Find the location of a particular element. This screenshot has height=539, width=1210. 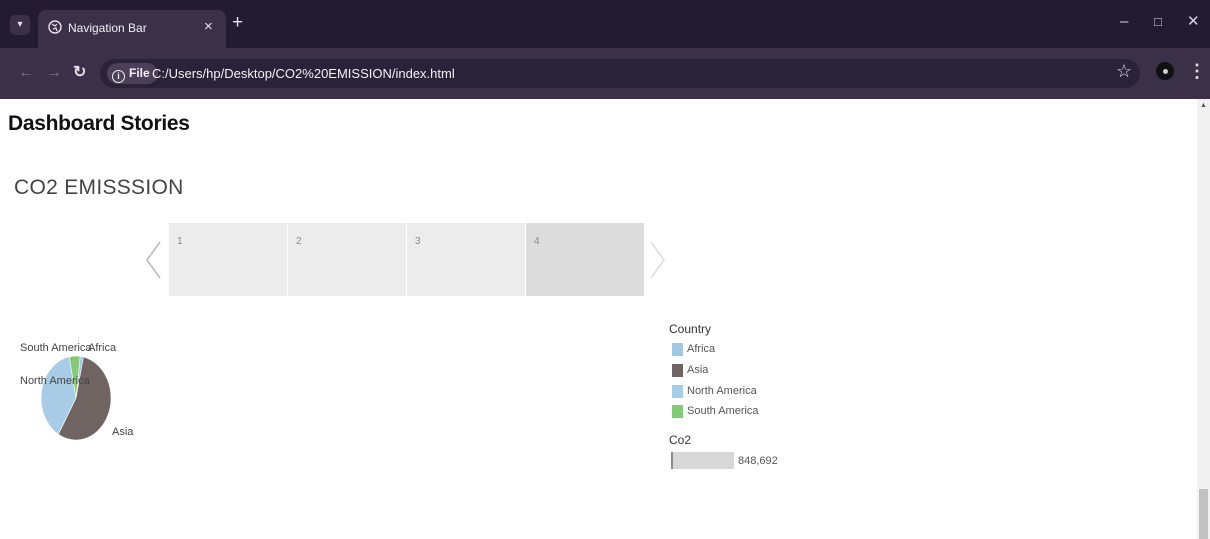

story-title: CO2 EMISSSION is located at coordinates (99, 187).